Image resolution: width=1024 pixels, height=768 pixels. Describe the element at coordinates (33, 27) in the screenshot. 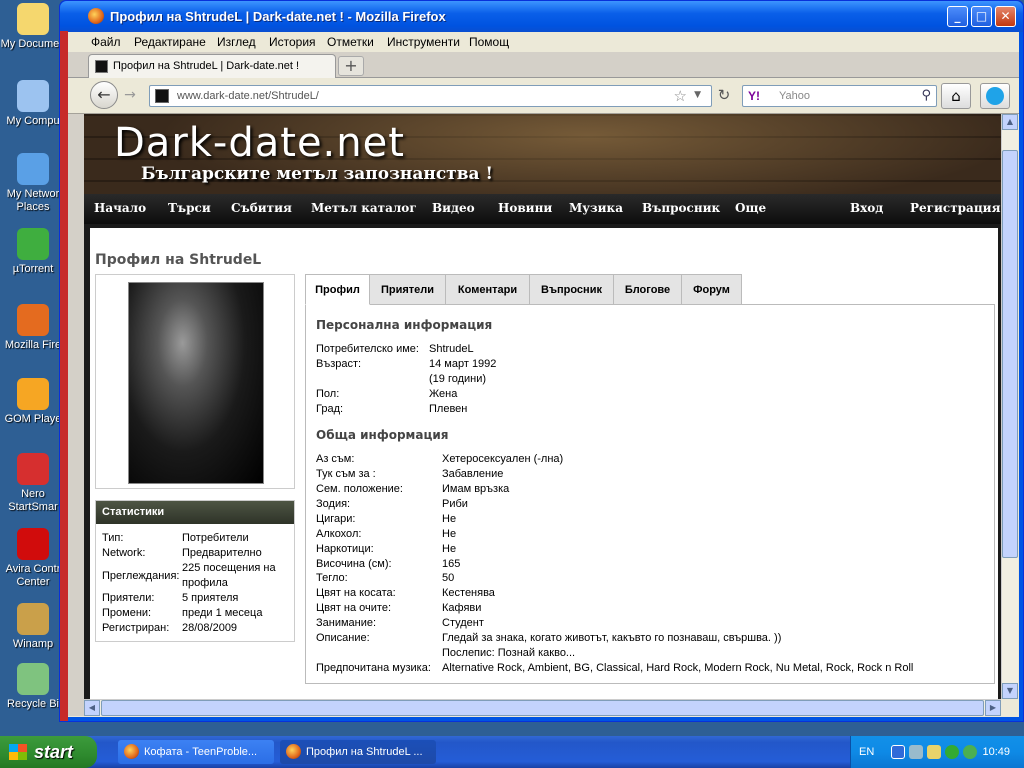

I see `desktop-icon: My Documen` at that location.